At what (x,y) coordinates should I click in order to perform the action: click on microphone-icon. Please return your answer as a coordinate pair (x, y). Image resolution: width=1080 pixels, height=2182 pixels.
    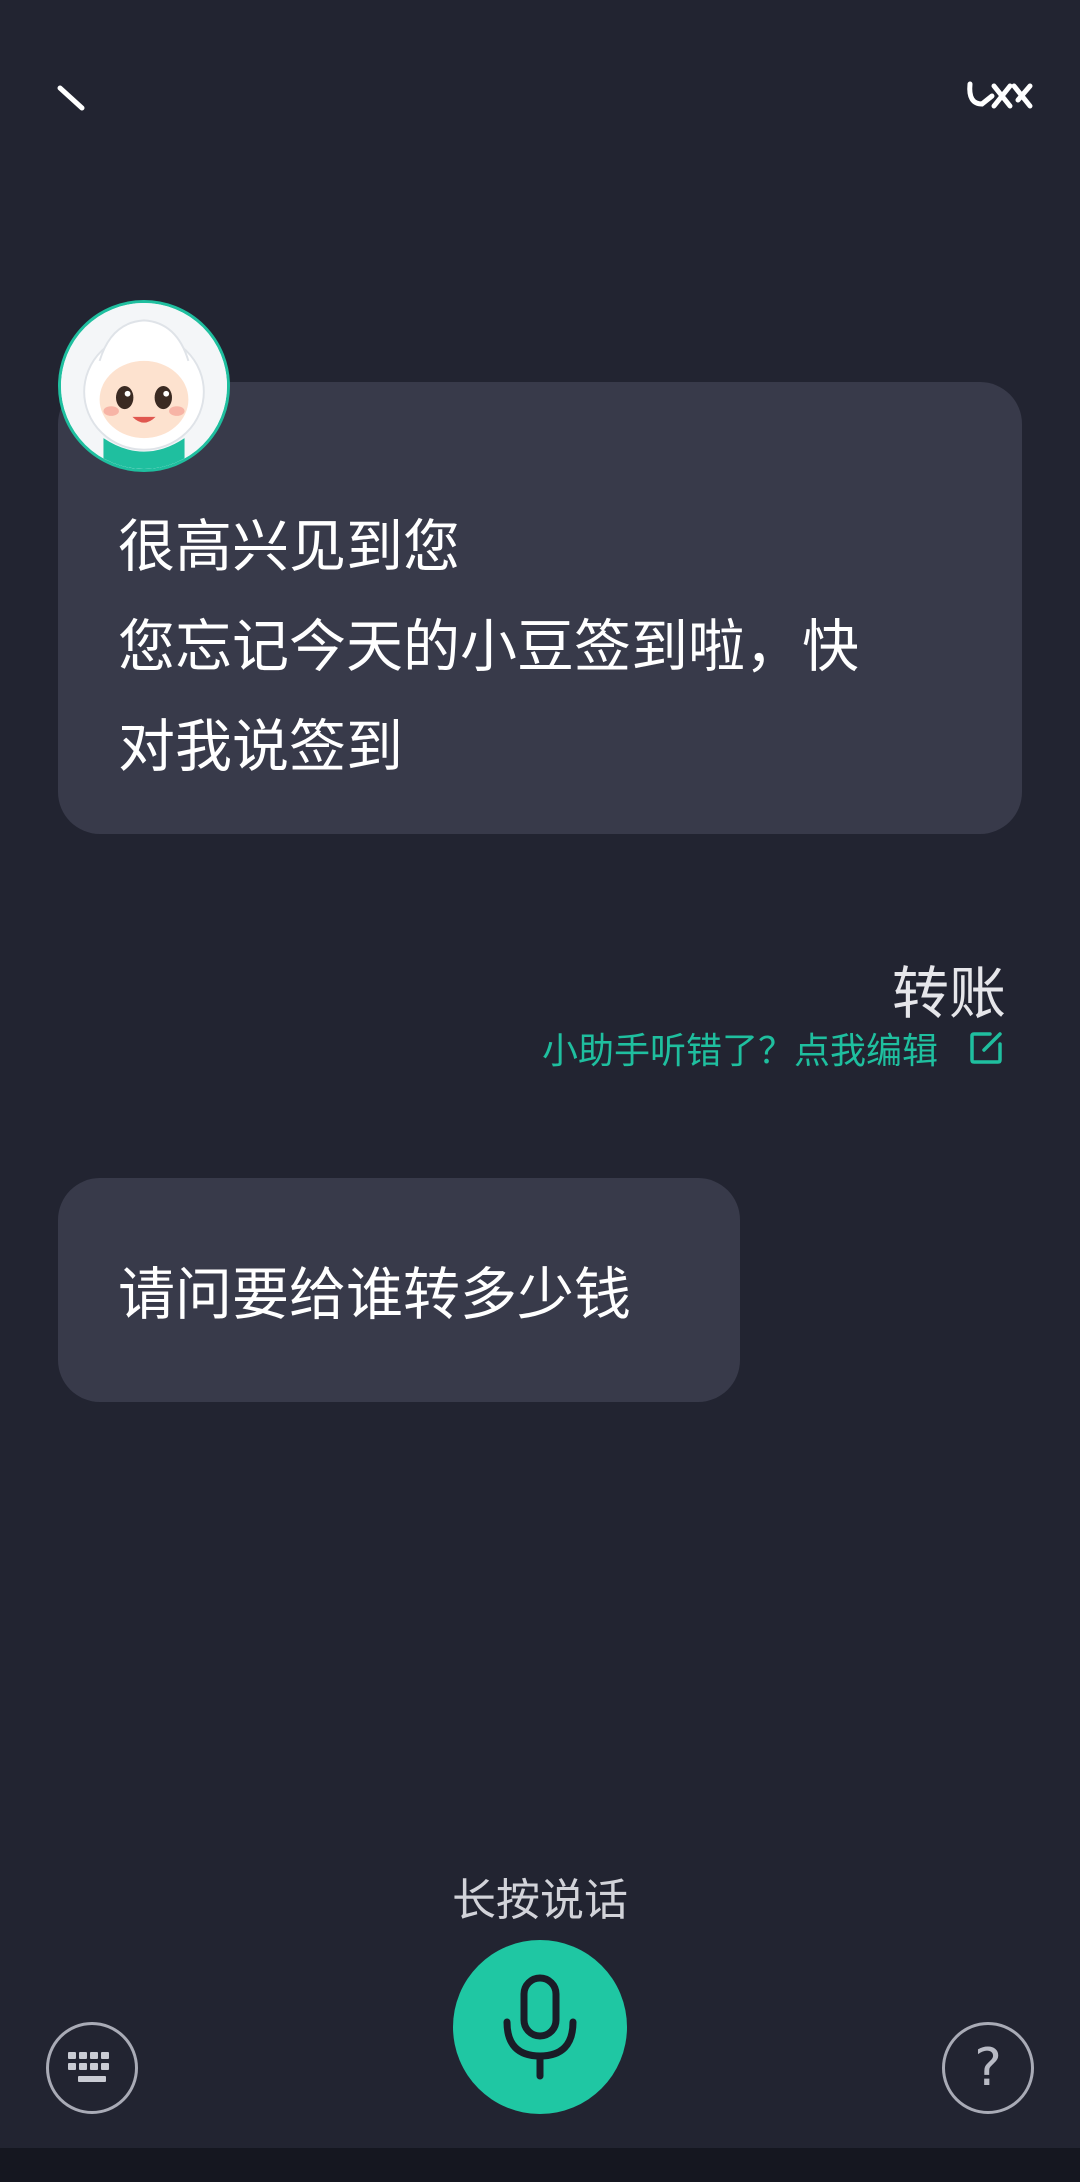
    Looking at the image, I should click on (540, 2027).